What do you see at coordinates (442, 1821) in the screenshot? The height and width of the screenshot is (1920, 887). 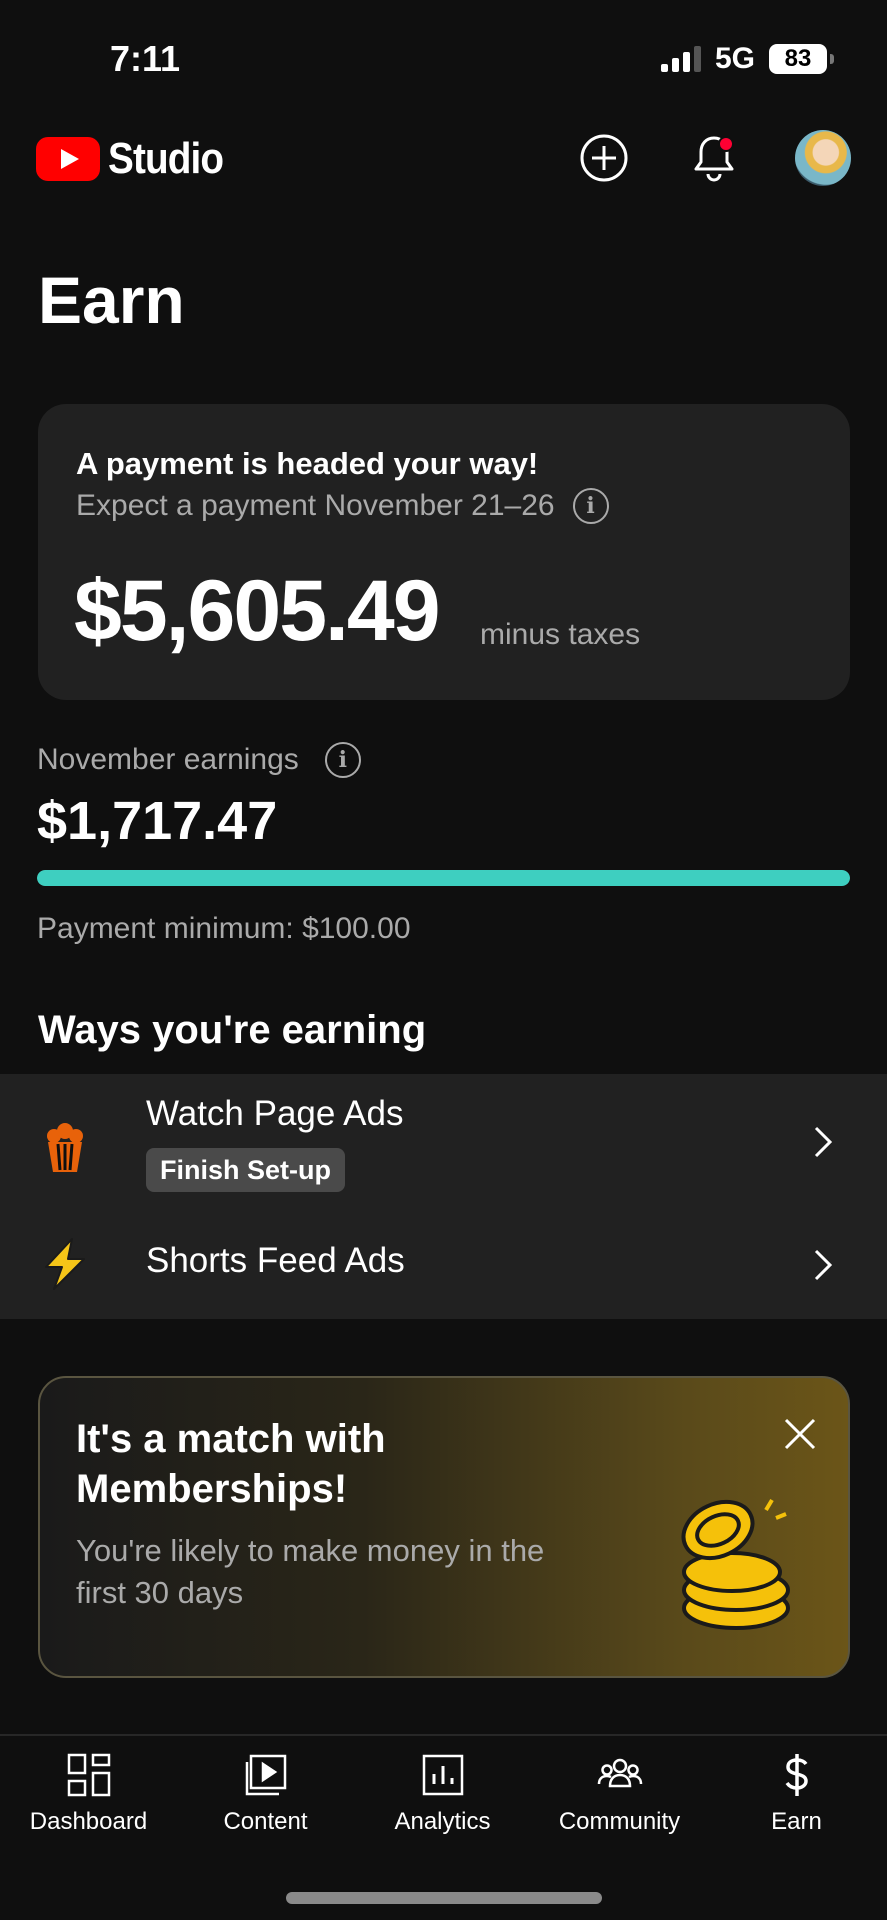 I see `nav-label: Analytics` at bounding box center [442, 1821].